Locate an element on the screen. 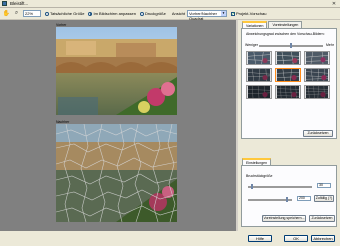 The height and width of the screenshot is (246, 340). hand-tool-icon: ✋ is located at coordinates (6, 13).